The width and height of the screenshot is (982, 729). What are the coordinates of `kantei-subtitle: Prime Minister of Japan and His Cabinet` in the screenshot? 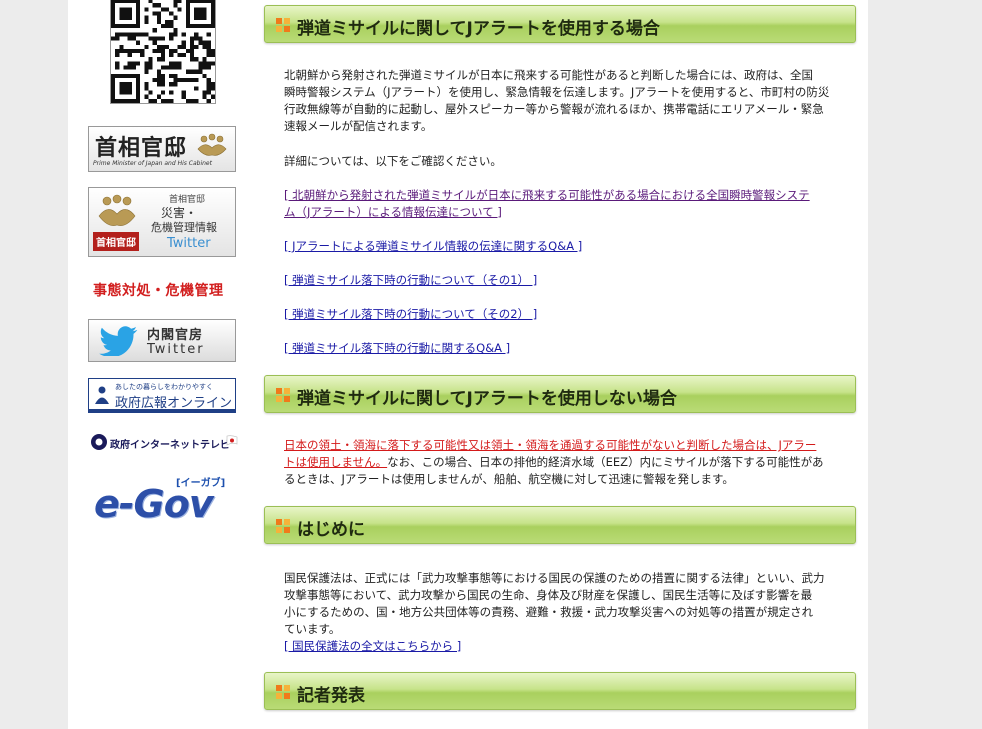 It's located at (152, 163).